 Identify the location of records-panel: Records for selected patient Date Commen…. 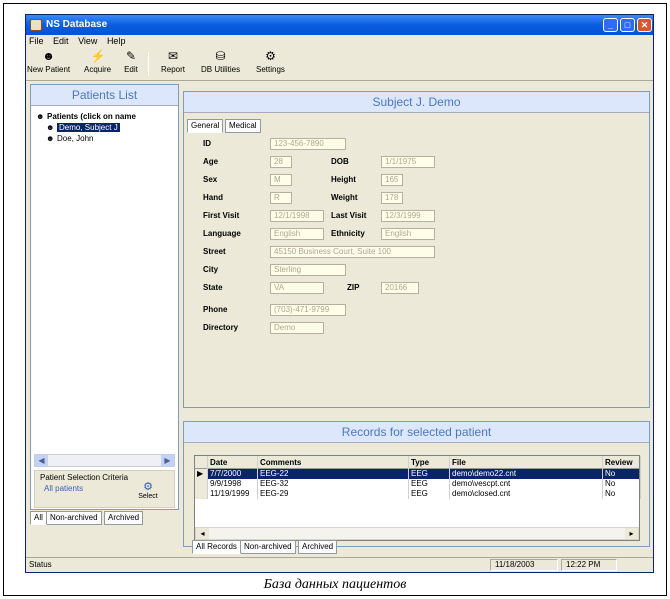
(416, 484).